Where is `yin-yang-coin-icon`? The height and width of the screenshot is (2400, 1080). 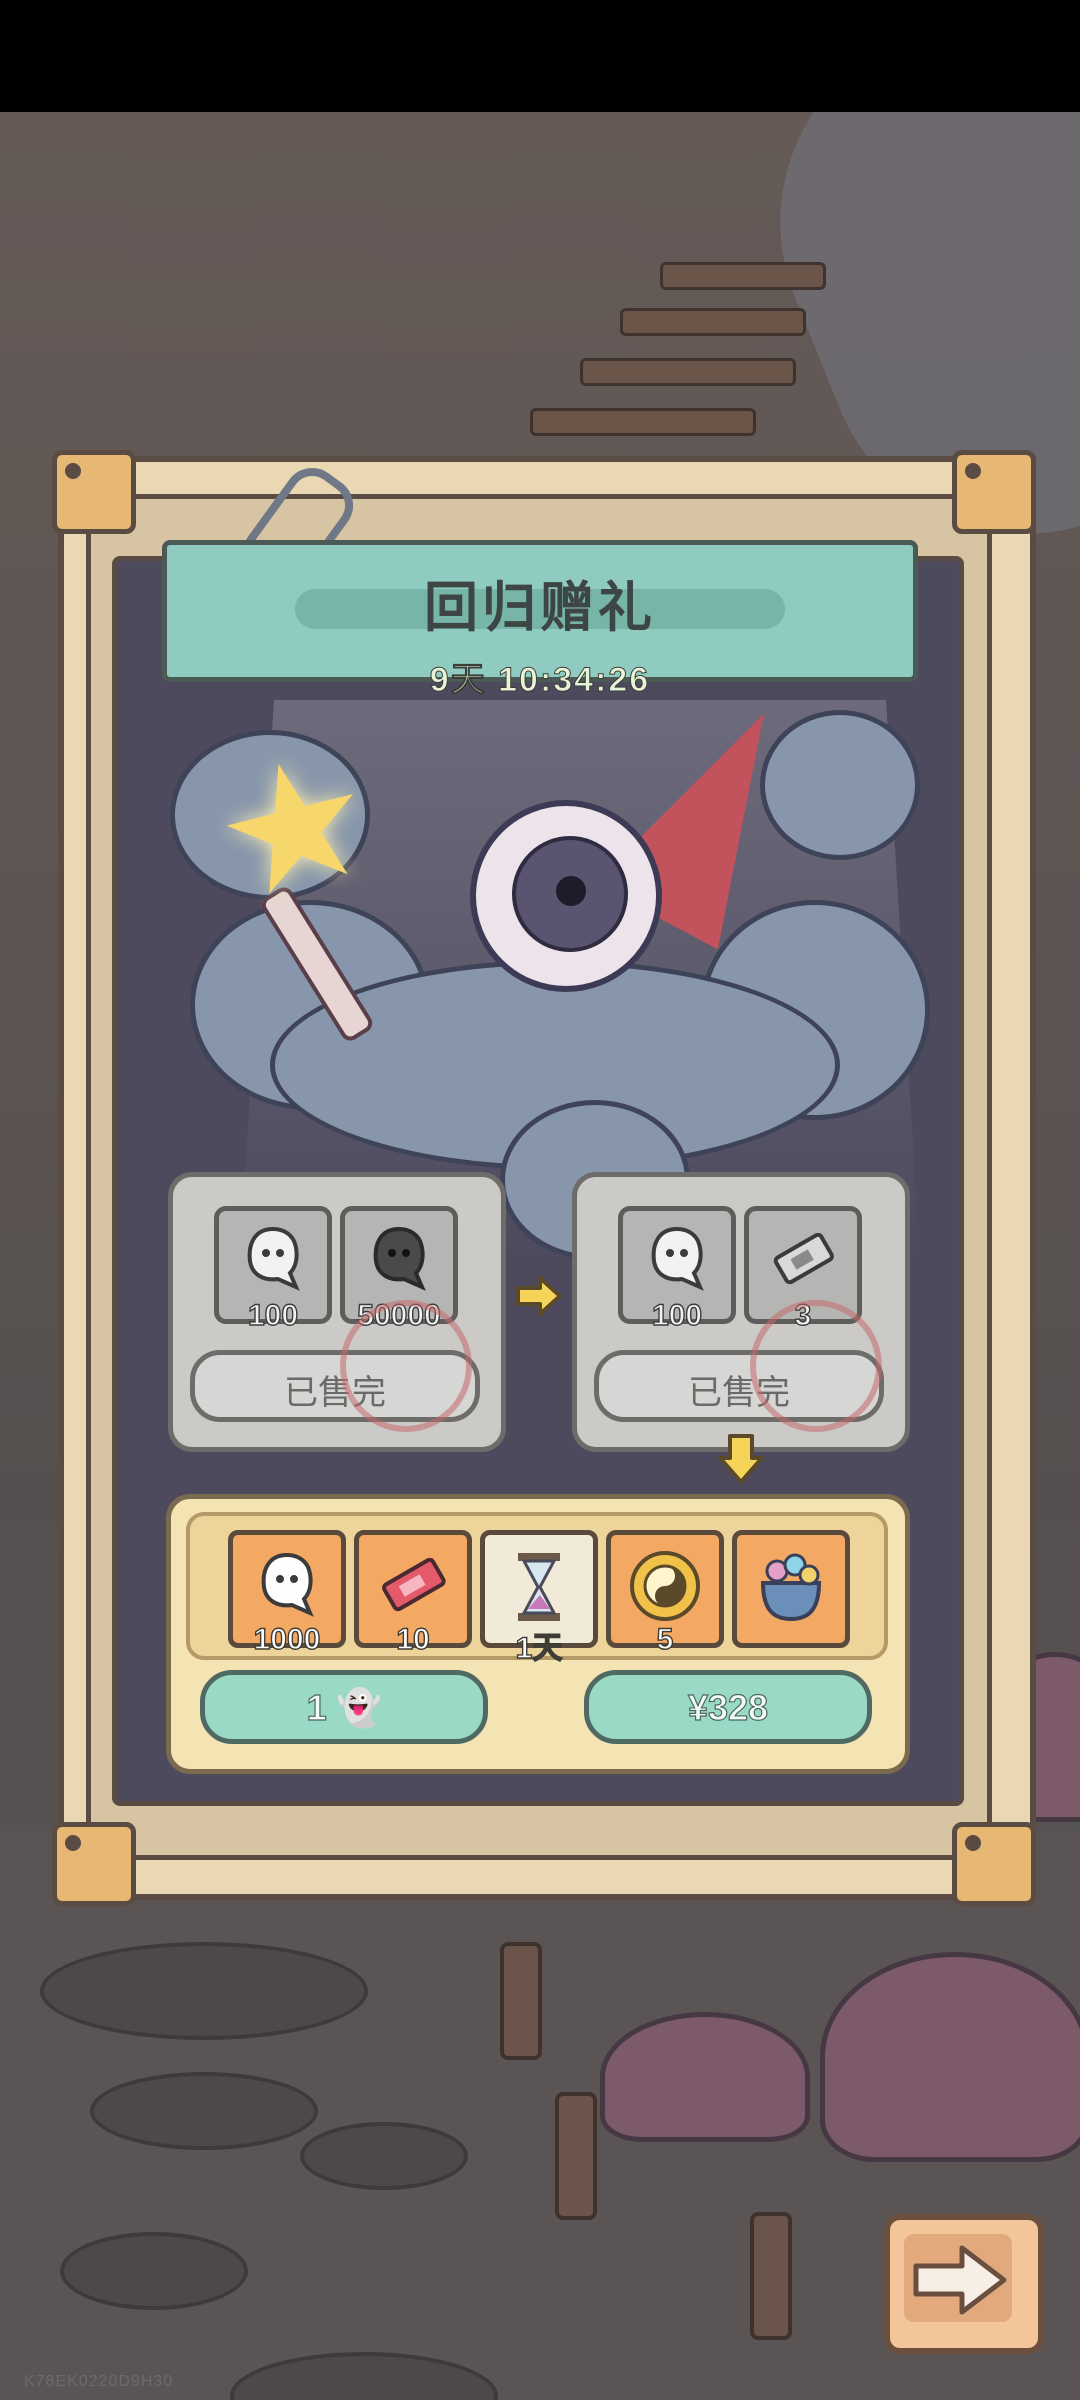 yin-yang-coin-icon is located at coordinates (665, 1591).